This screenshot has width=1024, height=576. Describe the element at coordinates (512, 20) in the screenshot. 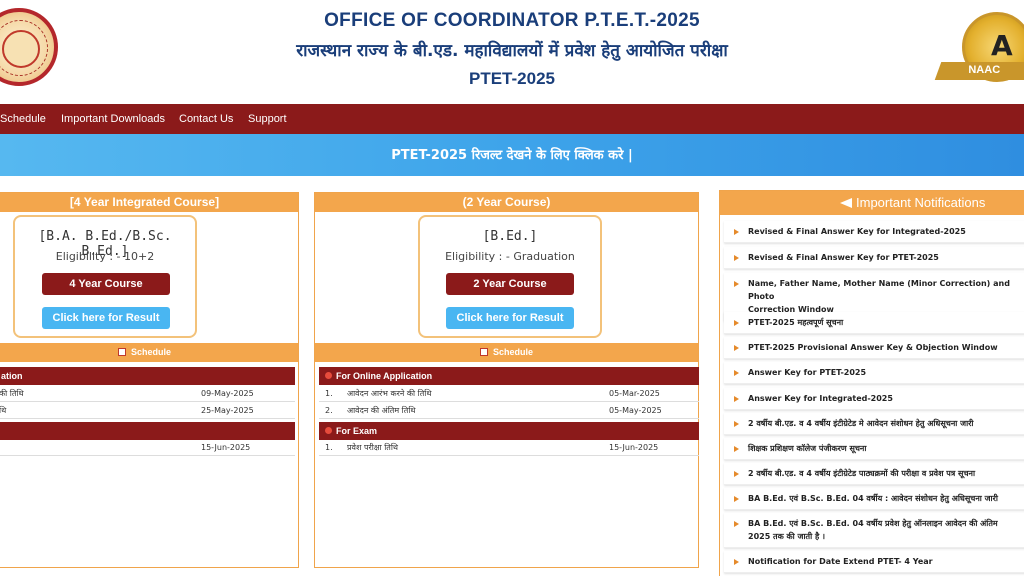

I see `page-title: OFFICE OF COORDINATOR P.T.E.T.-2025` at that location.